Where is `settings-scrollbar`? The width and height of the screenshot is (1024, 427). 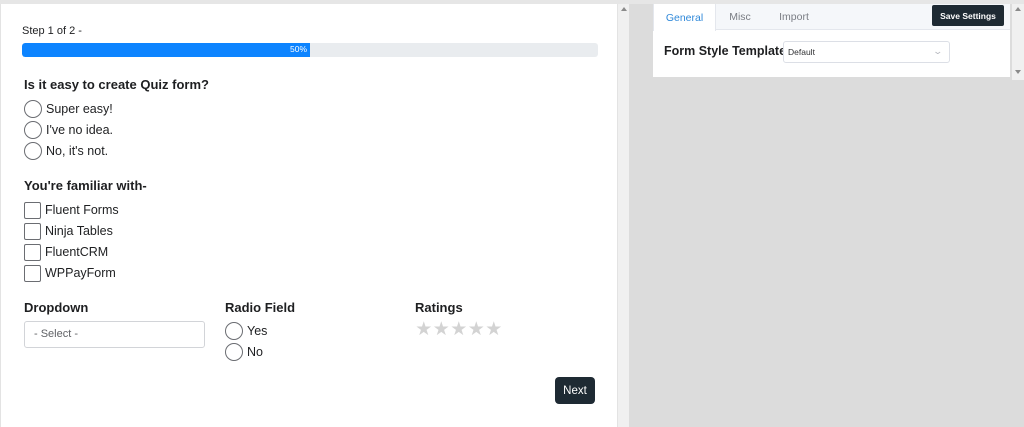 settings-scrollbar is located at coordinates (1018, 42).